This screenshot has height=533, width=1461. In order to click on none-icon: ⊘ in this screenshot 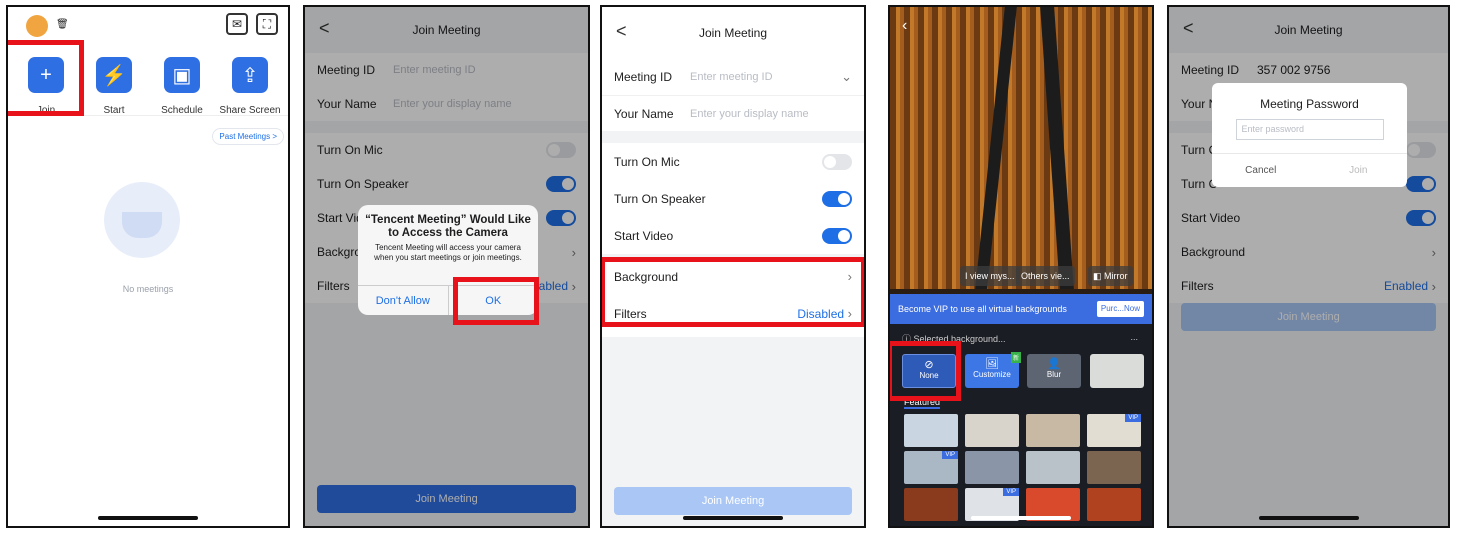, I will do `click(929, 365)`.